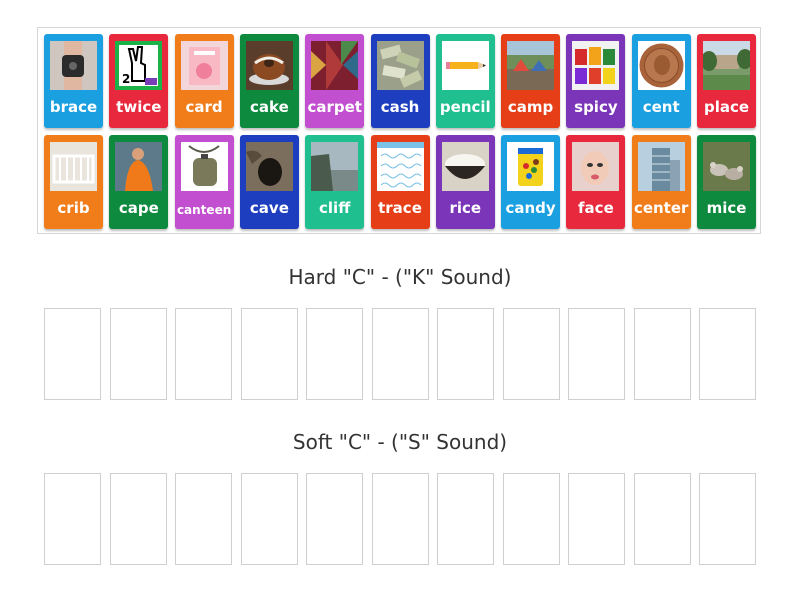 The image size is (800, 600). What do you see at coordinates (596, 107) in the screenshot?
I see `tile-word-label: spicy` at bounding box center [596, 107].